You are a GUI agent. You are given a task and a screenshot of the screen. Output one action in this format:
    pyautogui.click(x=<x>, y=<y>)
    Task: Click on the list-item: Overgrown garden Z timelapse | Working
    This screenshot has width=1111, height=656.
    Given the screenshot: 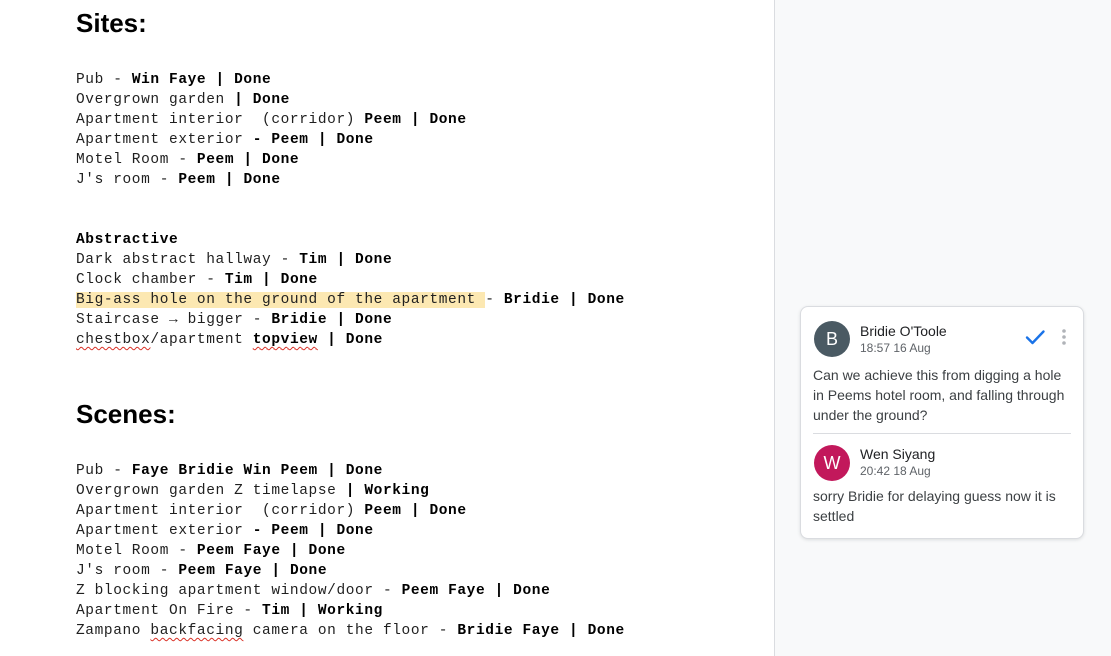 What is the action you would take?
    pyautogui.click(x=350, y=491)
    